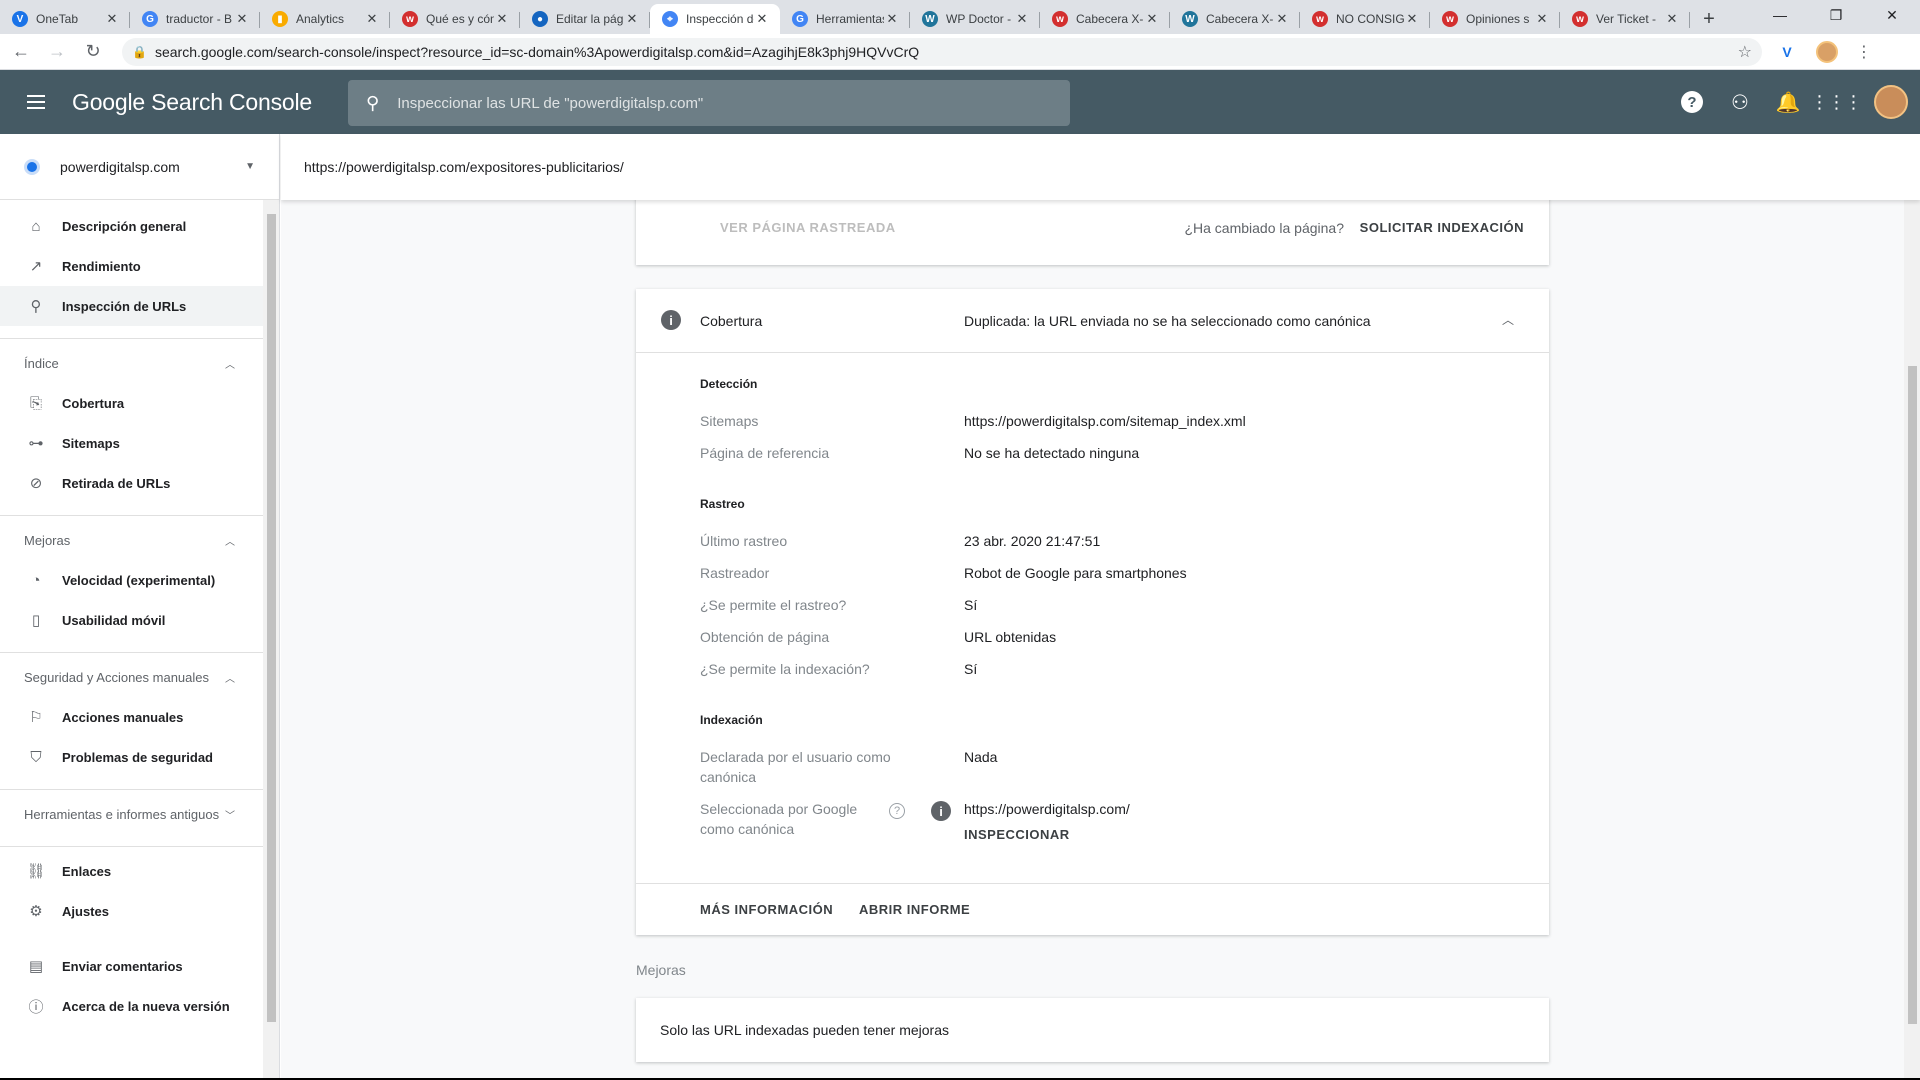  Describe the element at coordinates (325, 19) in the screenshot. I see `browser-tab: ▮ Analytics ✕` at that location.